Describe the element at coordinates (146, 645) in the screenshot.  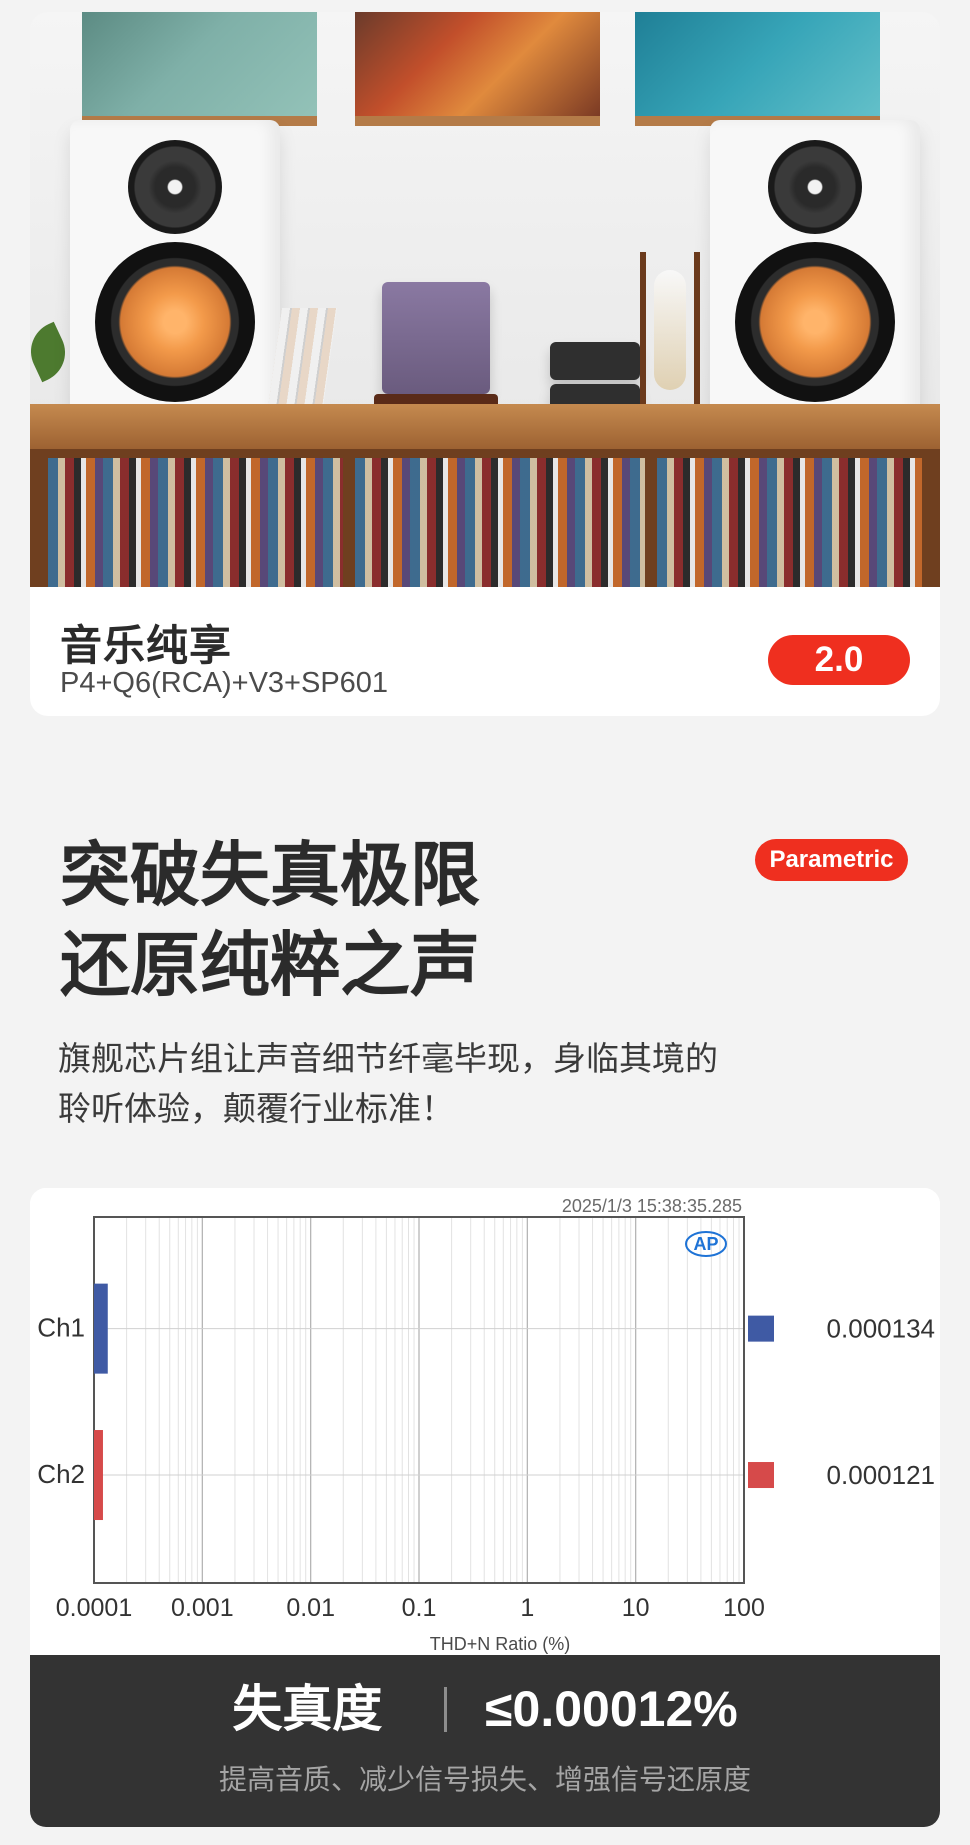
I see `product-title: 音乐纯享` at that location.